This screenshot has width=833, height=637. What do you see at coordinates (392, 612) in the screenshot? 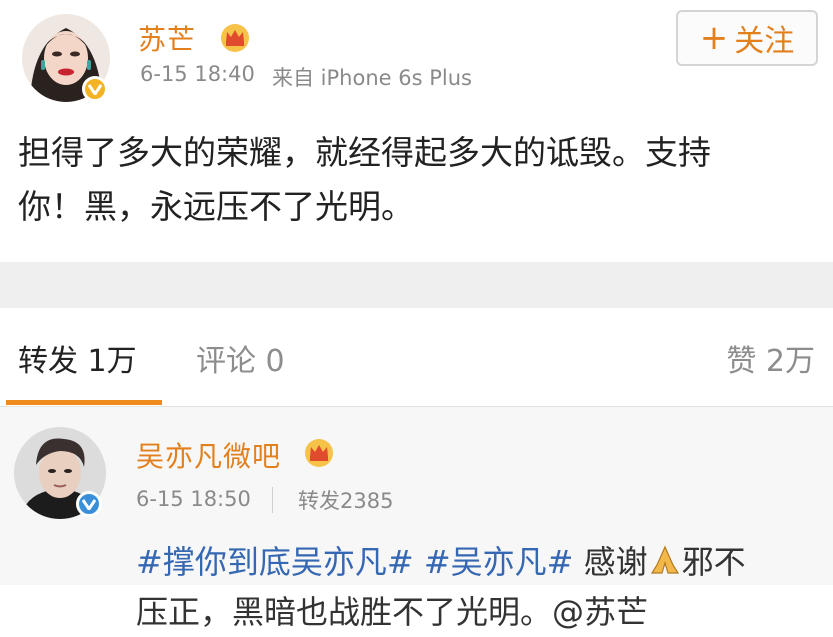
I see `repost-text-line2: 压正，黑暗也战胜不了光明。@苏芒` at bounding box center [392, 612].